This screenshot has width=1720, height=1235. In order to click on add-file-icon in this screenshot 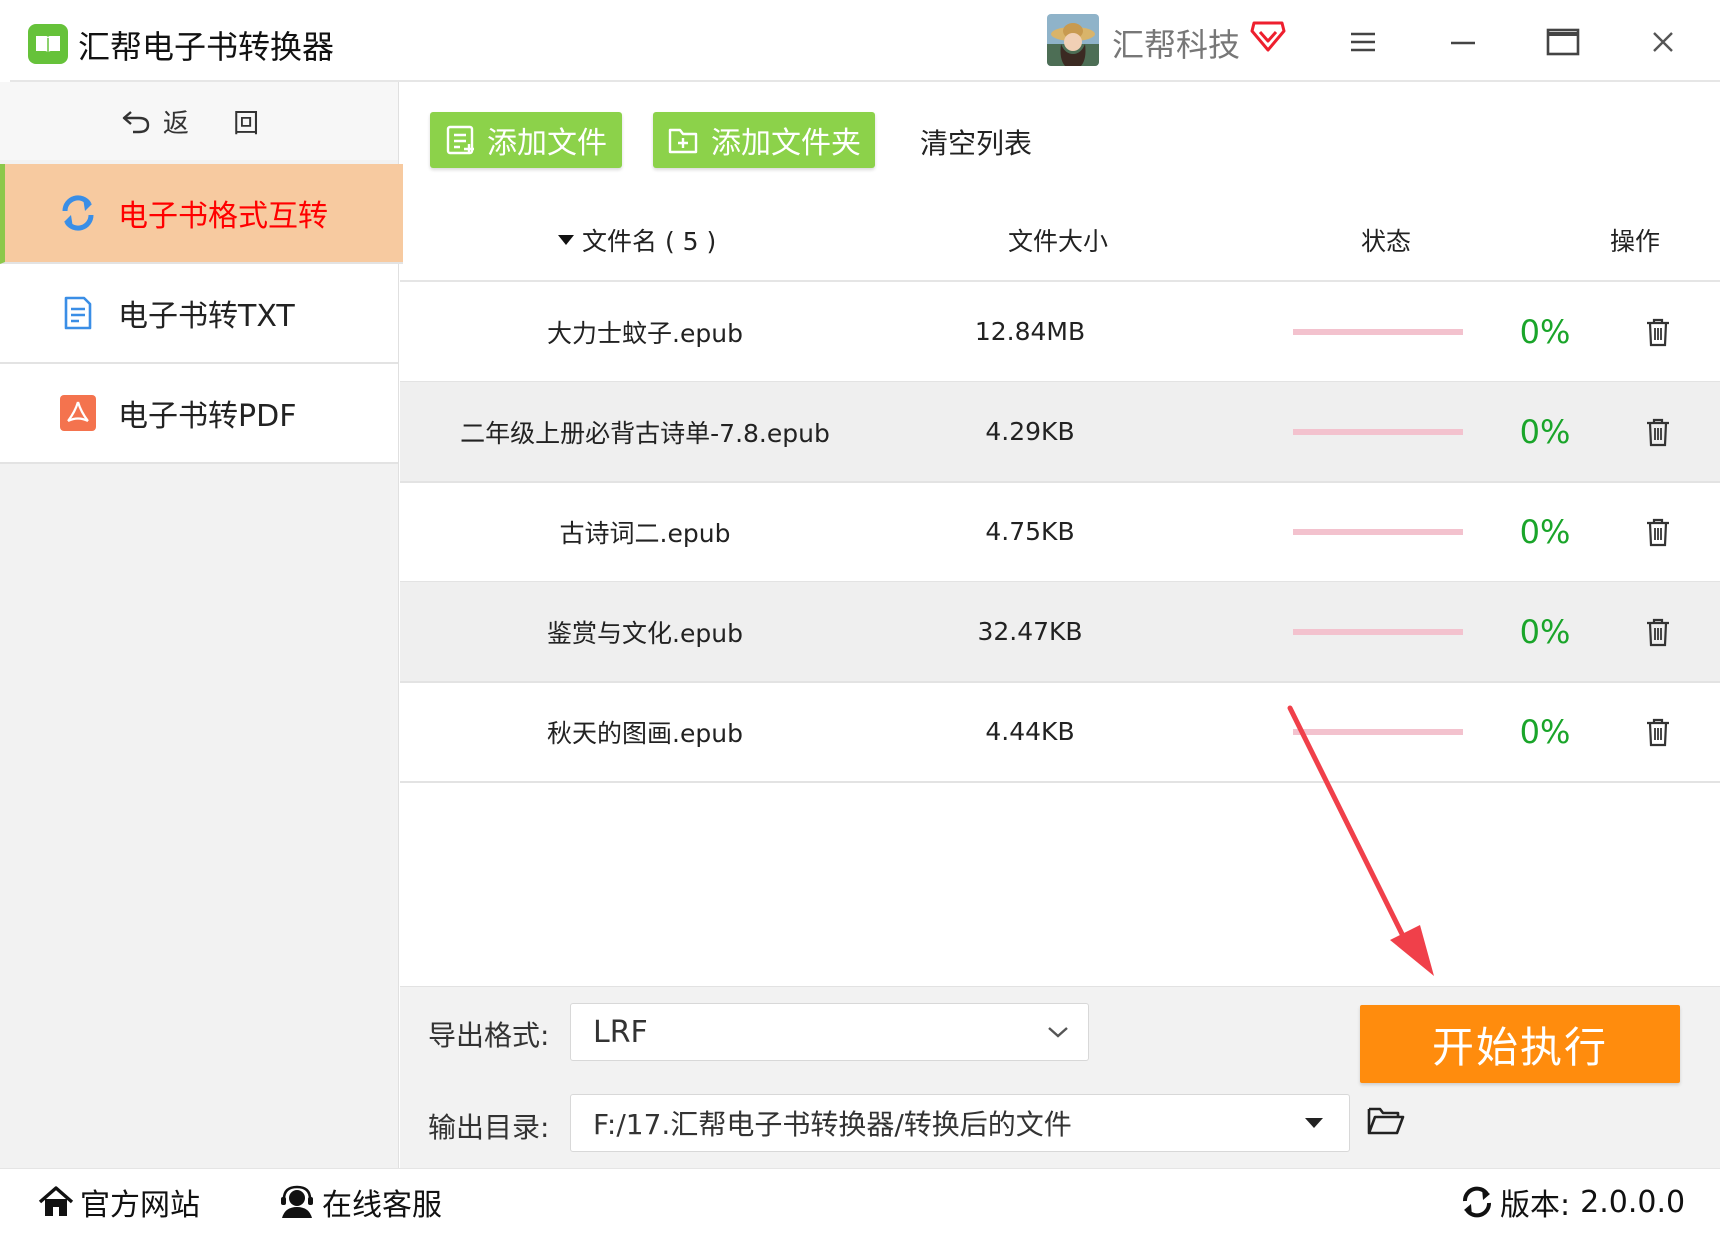, I will do `click(460, 140)`.